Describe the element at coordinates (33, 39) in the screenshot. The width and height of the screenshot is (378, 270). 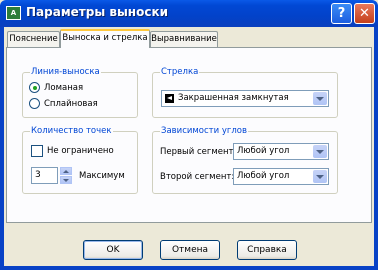
I see `tab-annotation: Пояснение` at that location.